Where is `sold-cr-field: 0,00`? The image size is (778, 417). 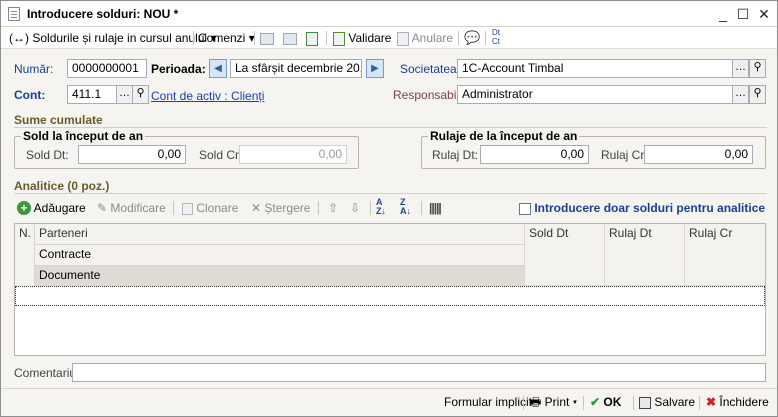 sold-cr-field: 0,00 is located at coordinates (293, 154).